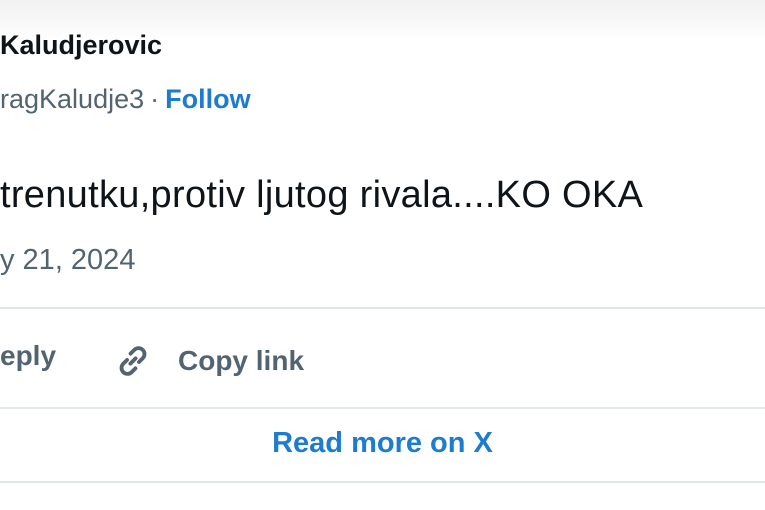 The width and height of the screenshot is (765, 510). What do you see at coordinates (67, 260) in the screenshot?
I see `tweet-date: y 21, 2024` at bounding box center [67, 260].